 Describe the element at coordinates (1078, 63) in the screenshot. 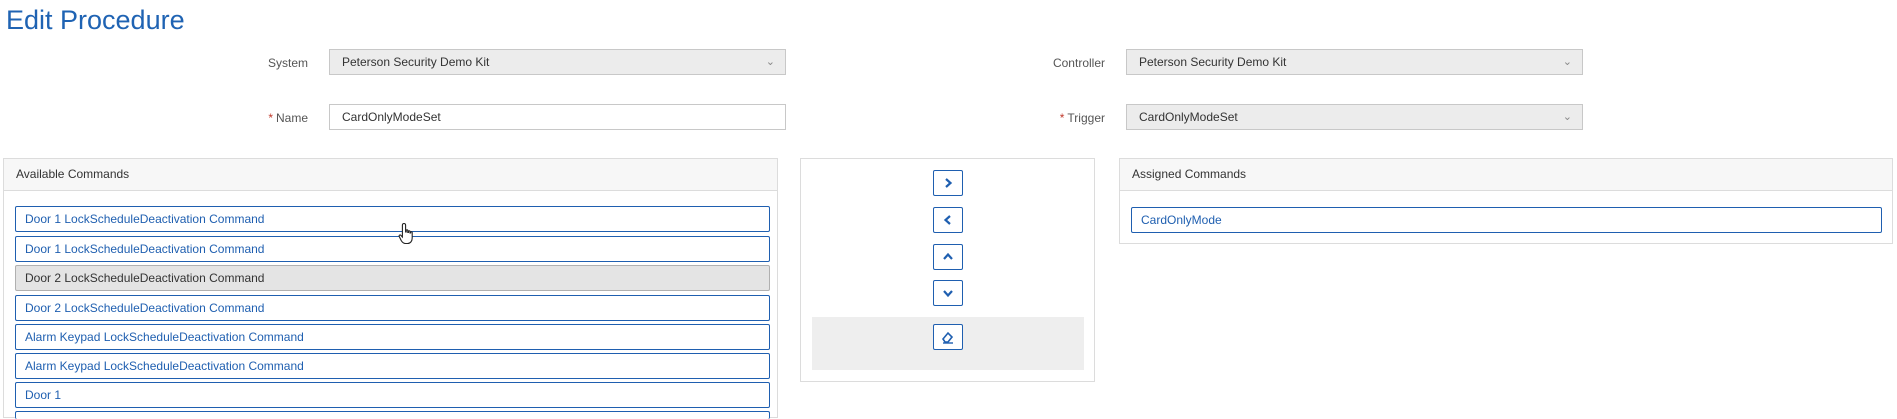

I see `controller-label: Controller` at that location.